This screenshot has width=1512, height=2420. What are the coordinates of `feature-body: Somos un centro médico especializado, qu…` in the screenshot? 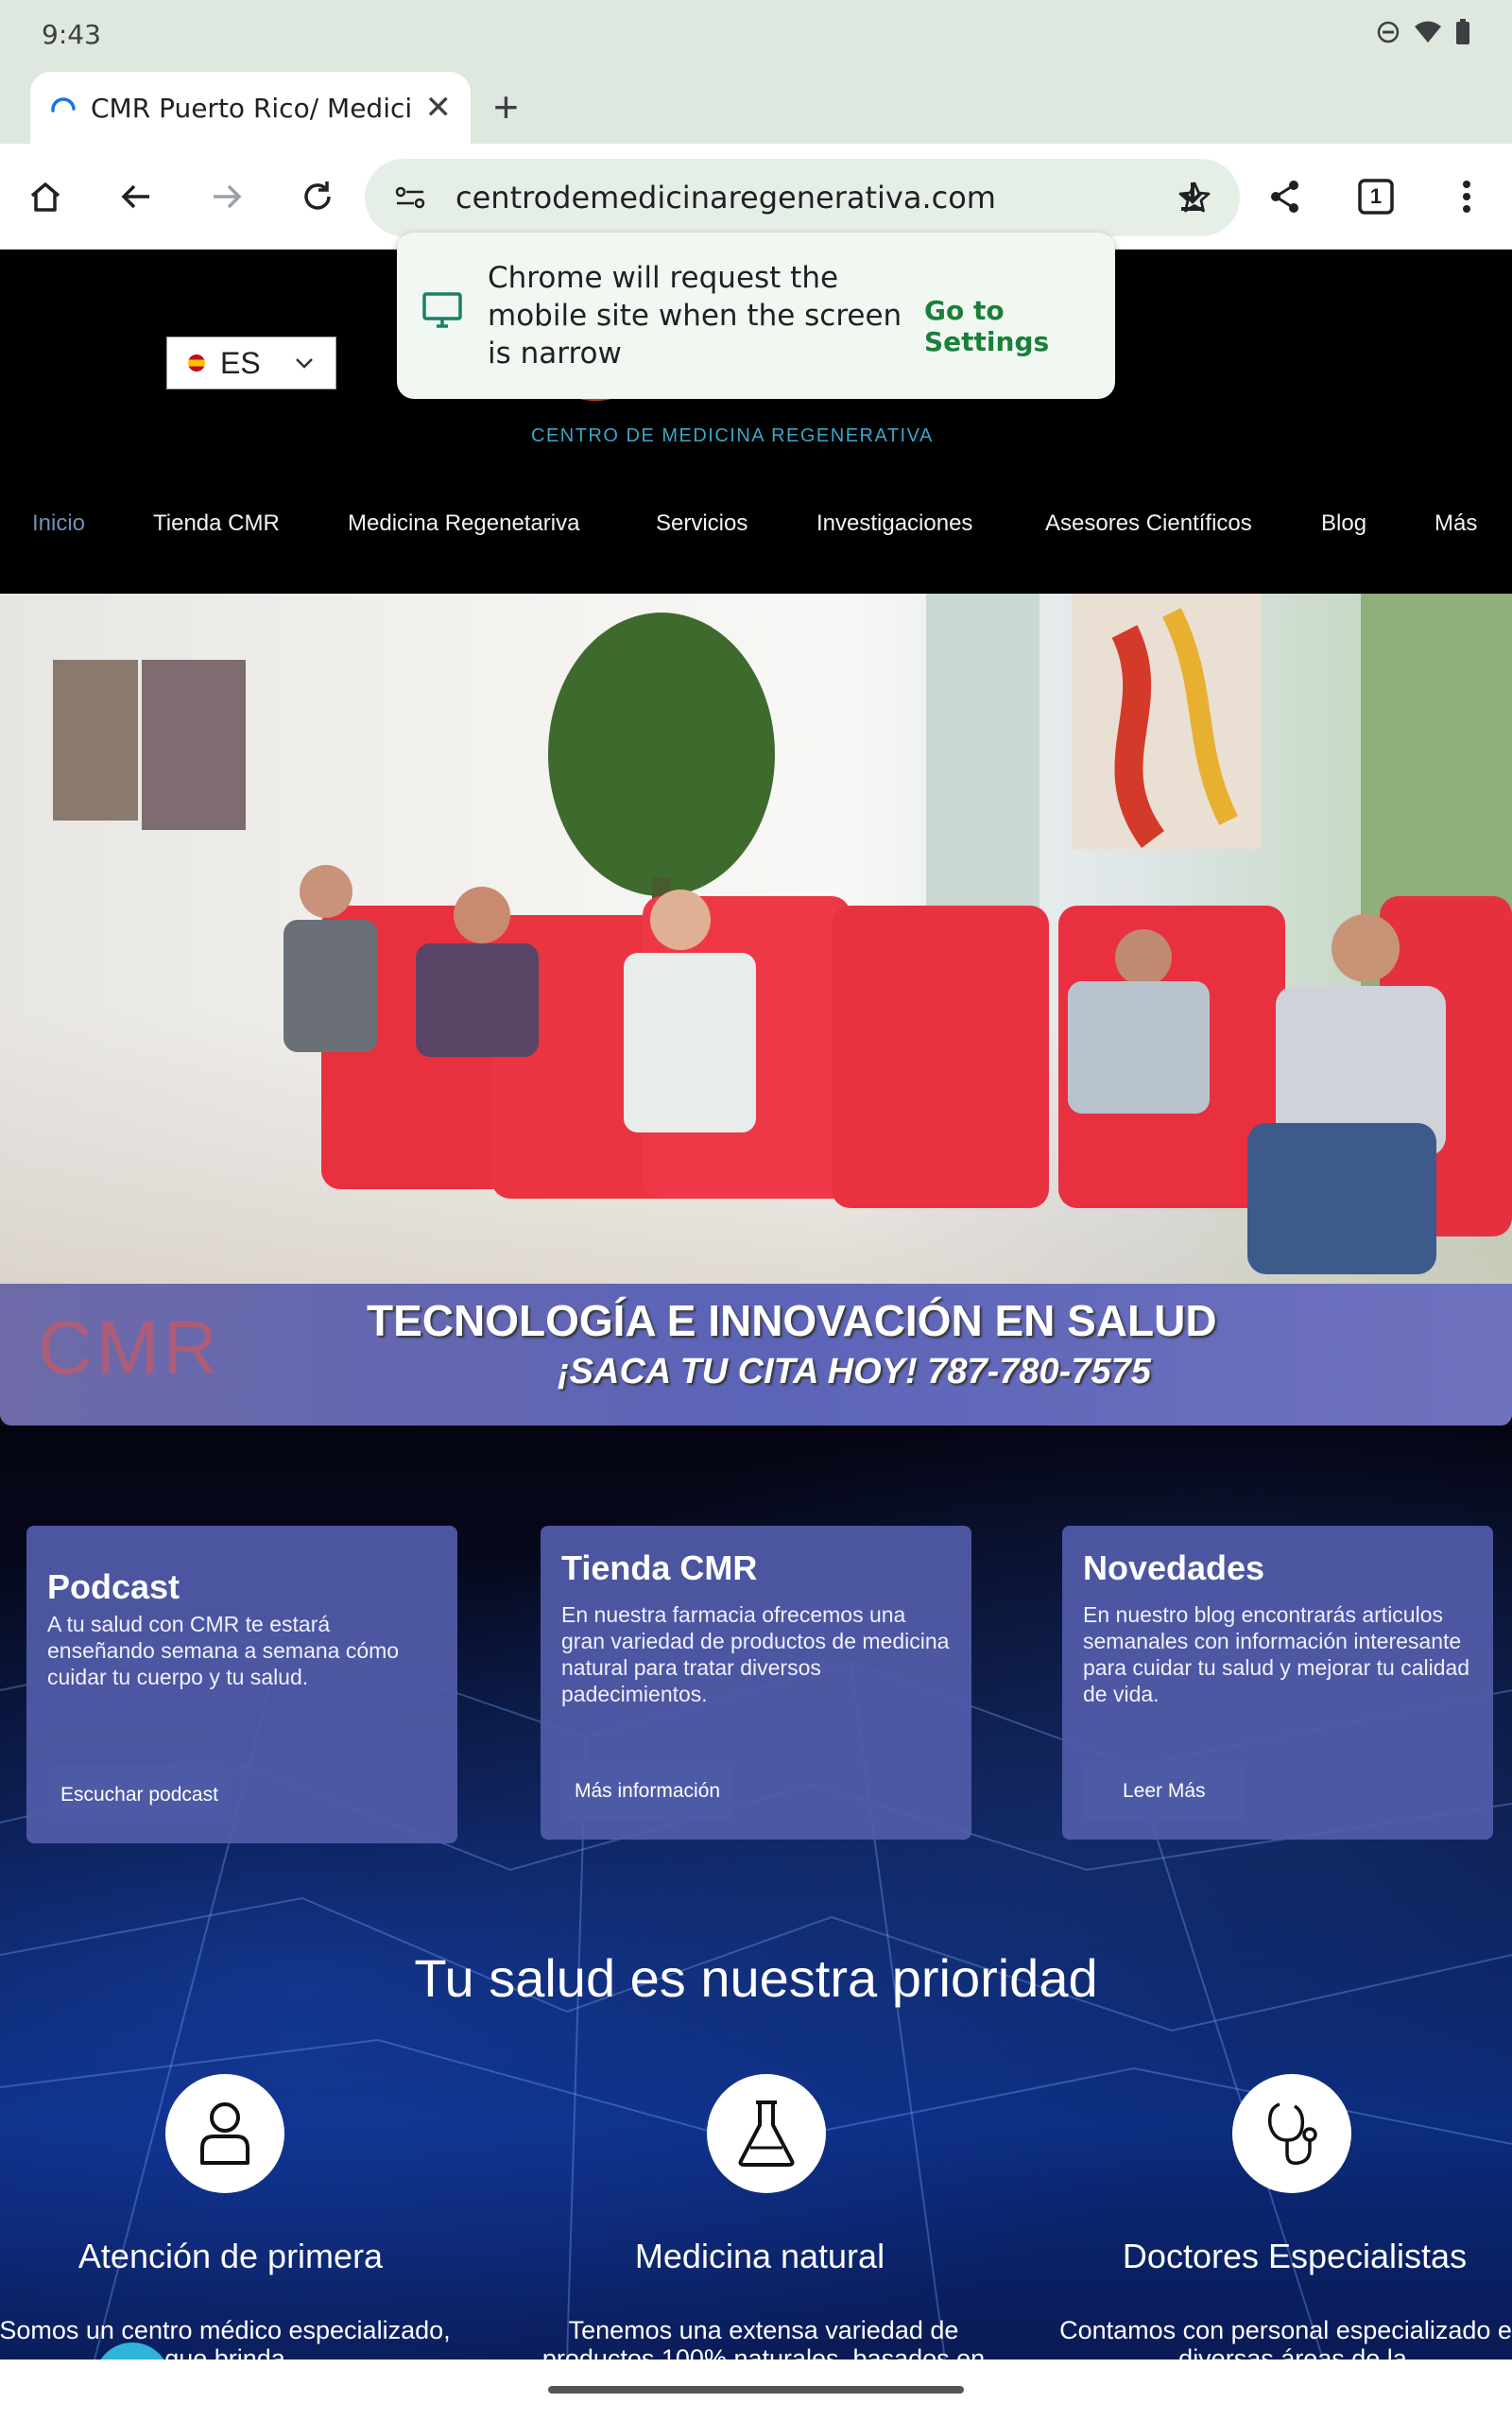 It's located at (225, 2338).